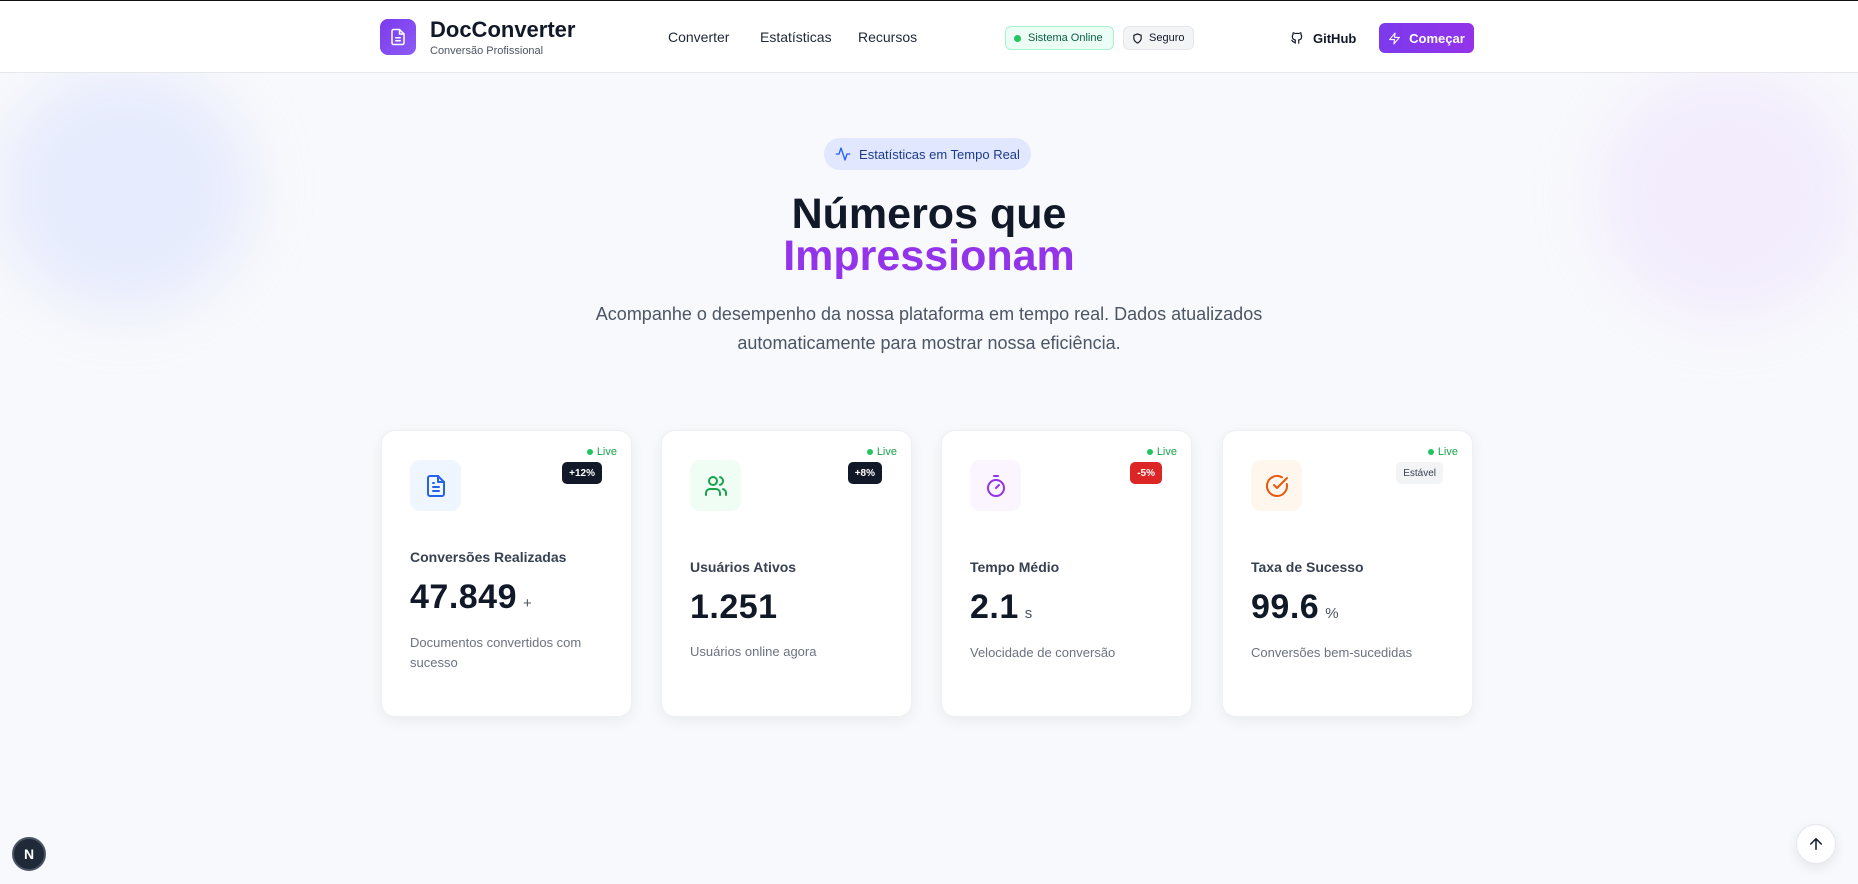  I want to click on shield-icon, so click(1137, 38).